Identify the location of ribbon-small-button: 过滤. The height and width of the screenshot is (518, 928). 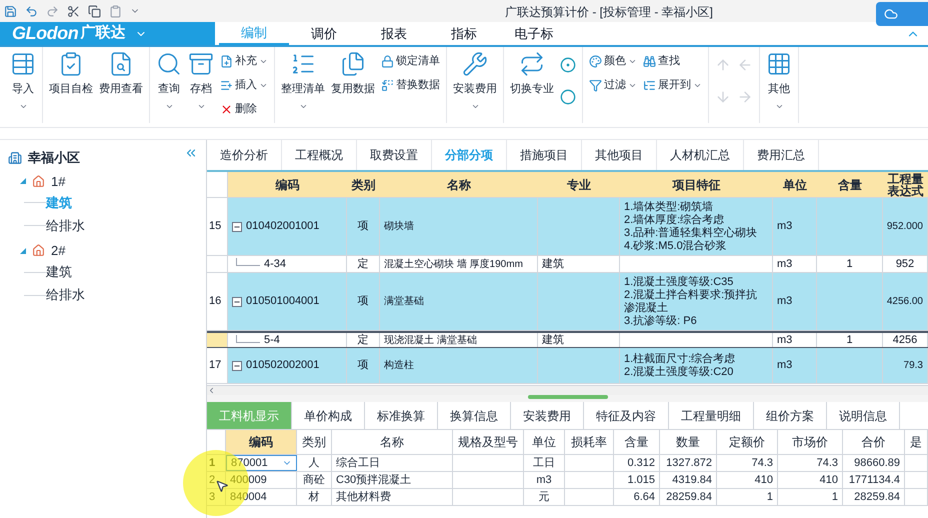
(613, 85).